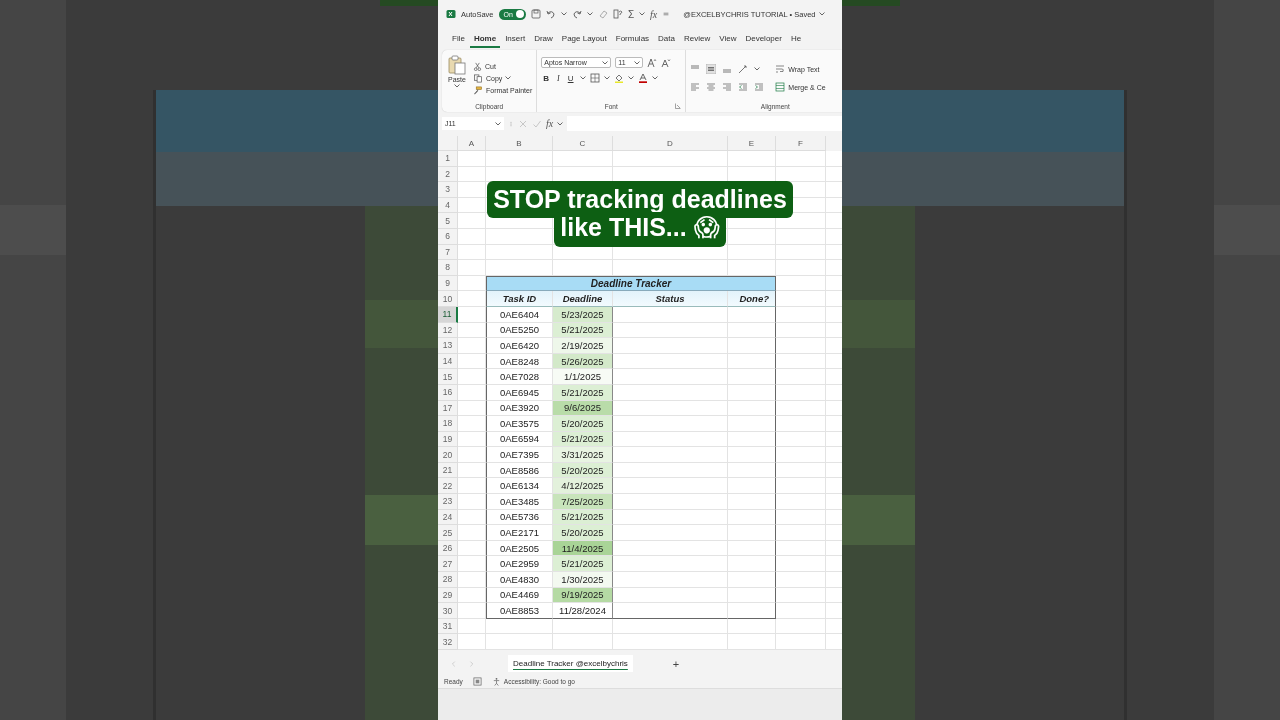 This screenshot has width=1280, height=720. What do you see at coordinates (454, 663) in the screenshot?
I see `previous-sheet-icon` at bounding box center [454, 663].